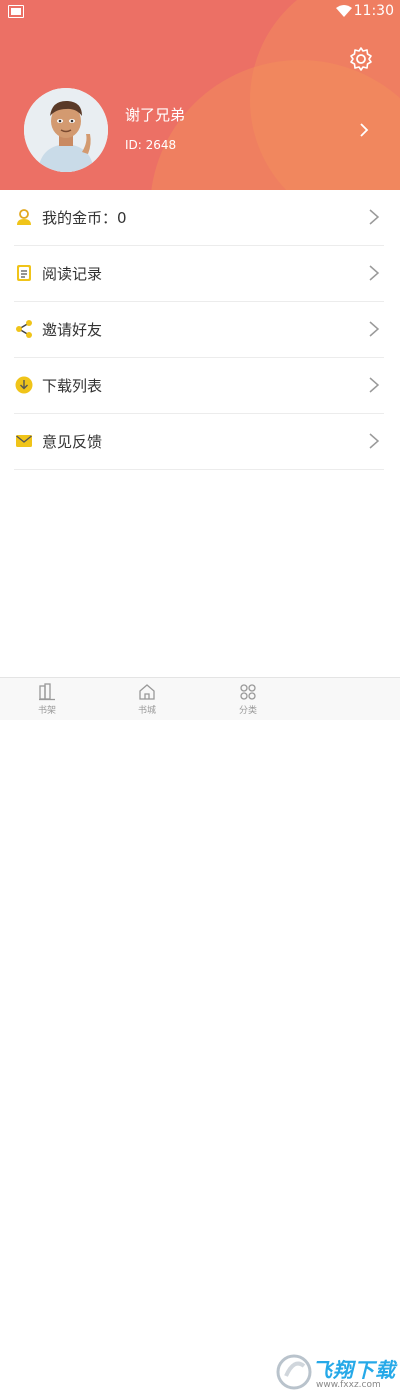  Describe the element at coordinates (147, 692) in the screenshot. I see `home-icon` at that location.